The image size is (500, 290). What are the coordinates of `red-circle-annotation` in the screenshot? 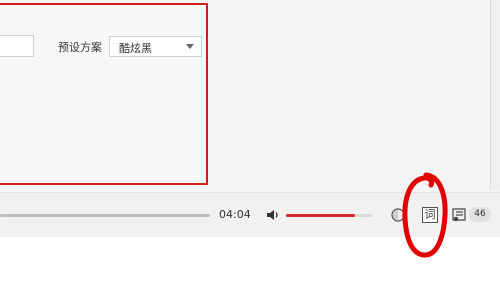 It's located at (425, 215).